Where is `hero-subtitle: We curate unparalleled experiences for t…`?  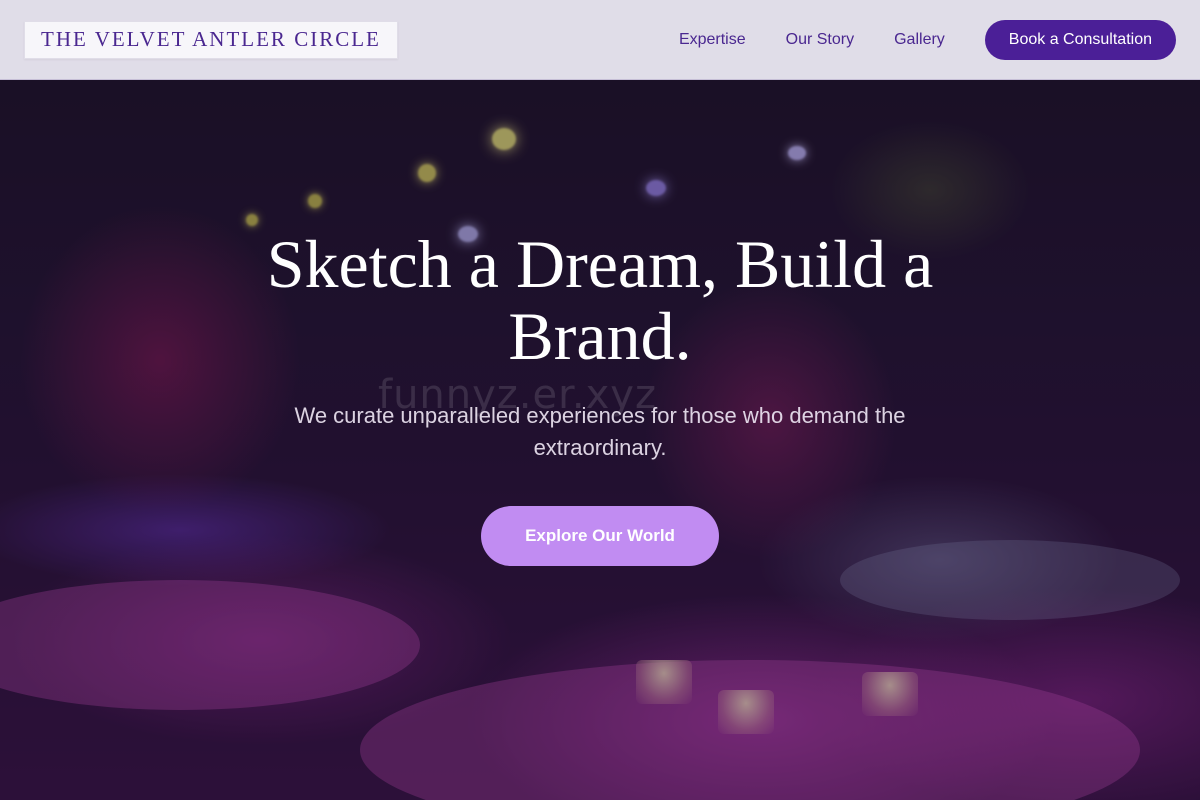
hero-subtitle: We curate unparalleled experiences for t… is located at coordinates (600, 431).